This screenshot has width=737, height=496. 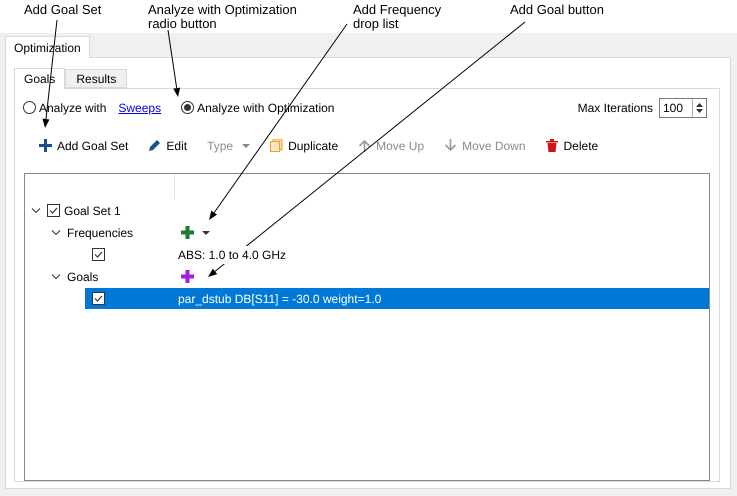 What do you see at coordinates (83, 145) in the screenshot?
I see `toolbar-button: Add Goal Set` at bounding box center [83, 145].